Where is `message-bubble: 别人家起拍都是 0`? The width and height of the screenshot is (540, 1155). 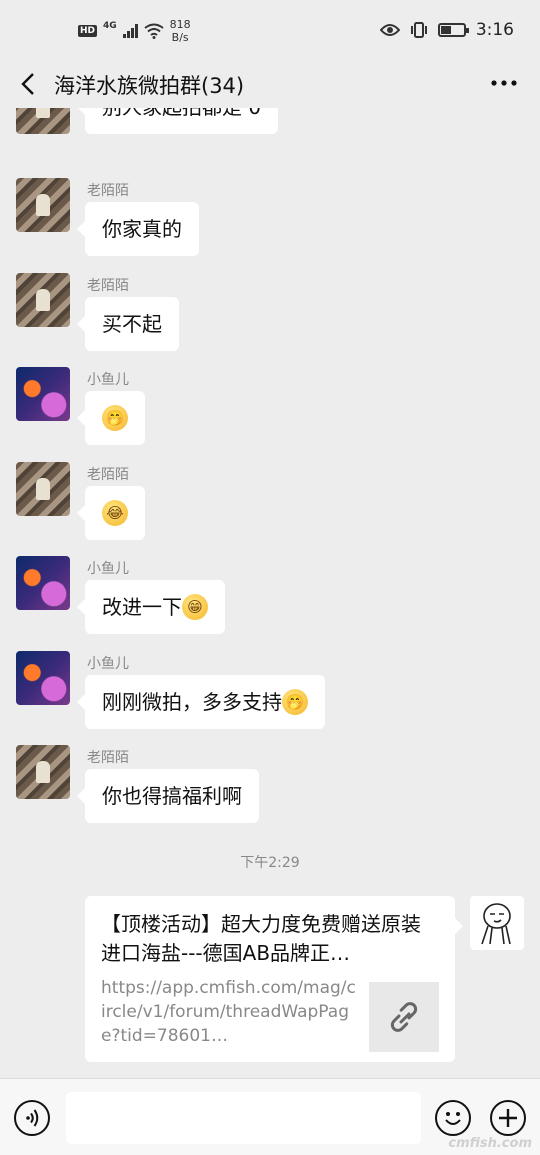 message-bubble: 别人家起拍都是 0 is located at coordinates (177, 121).